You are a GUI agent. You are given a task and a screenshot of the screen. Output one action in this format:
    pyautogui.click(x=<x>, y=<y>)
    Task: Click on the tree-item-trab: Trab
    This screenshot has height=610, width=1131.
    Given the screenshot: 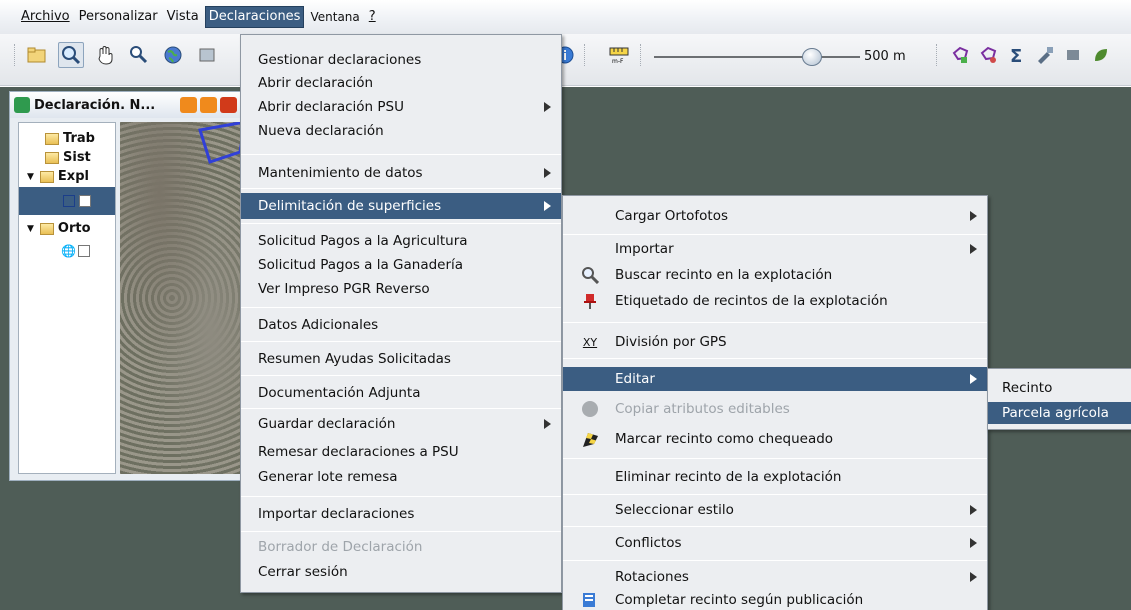 What is the action you would take?
    pyautogui.click(x=70, y=138)
    